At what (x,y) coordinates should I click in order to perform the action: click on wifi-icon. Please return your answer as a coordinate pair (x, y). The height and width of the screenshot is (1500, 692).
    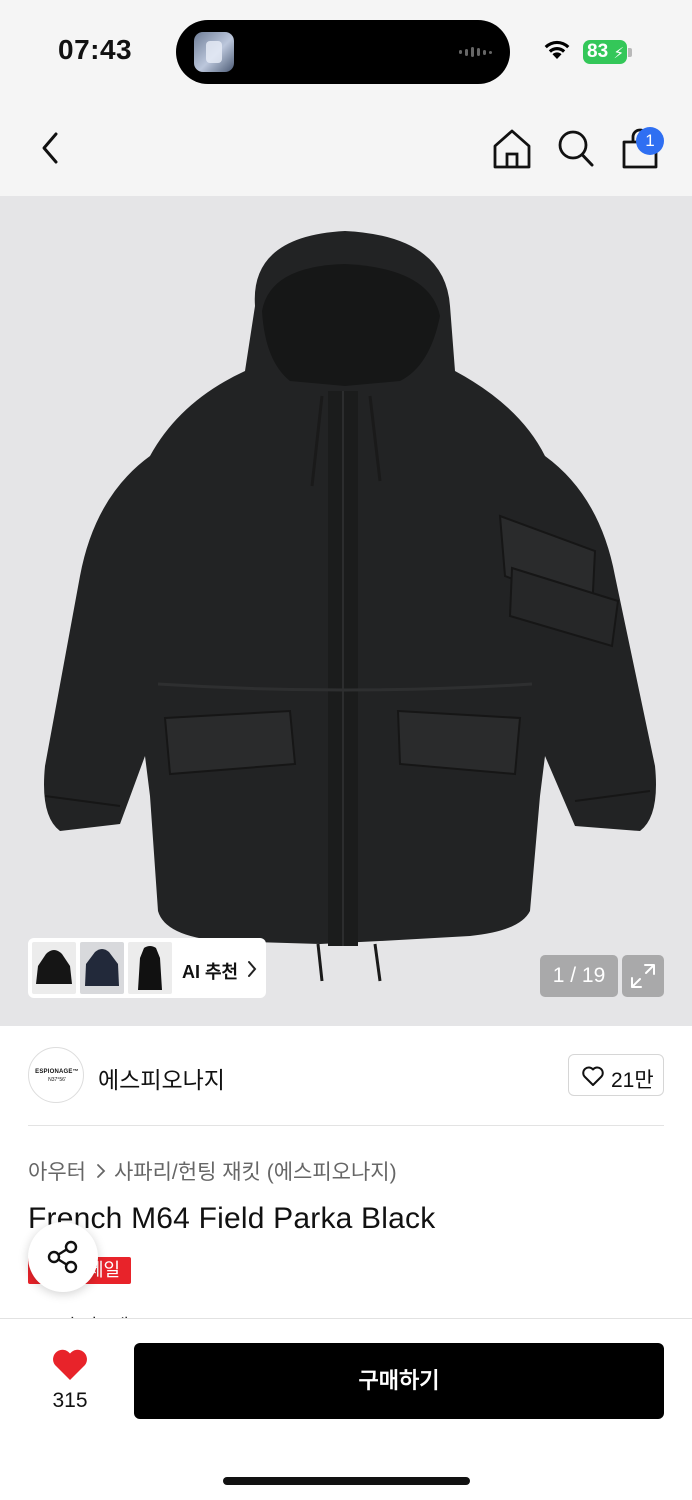
    Looking at the image, I should click on (557, 49).